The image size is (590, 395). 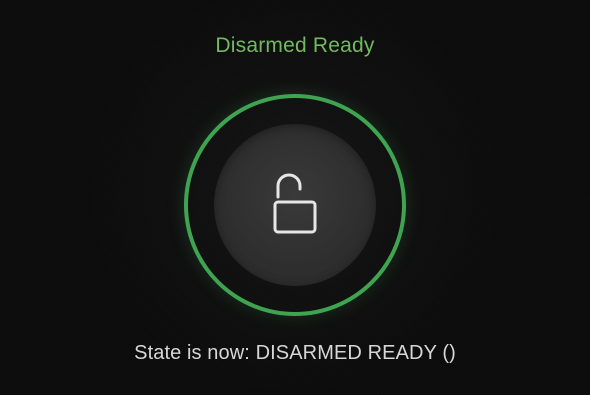 I want to click on status-title: Disarmed Ready, so click(x=295, y=45).